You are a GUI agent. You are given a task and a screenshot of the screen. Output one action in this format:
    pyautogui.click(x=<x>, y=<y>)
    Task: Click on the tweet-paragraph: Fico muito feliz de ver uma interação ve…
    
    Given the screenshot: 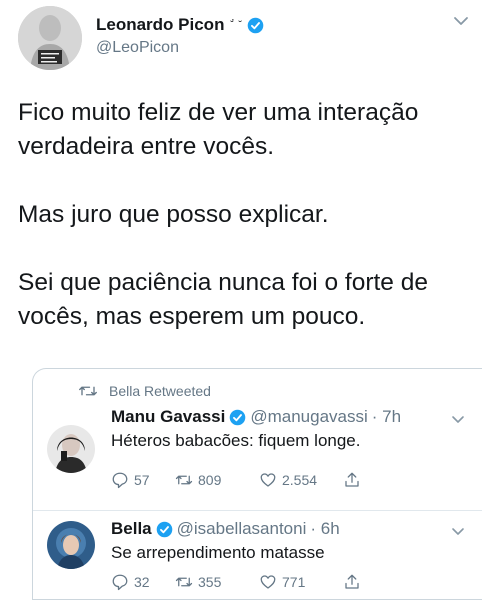 What is the action you would take?
    pyautogui.click(x=218, y=129)
    